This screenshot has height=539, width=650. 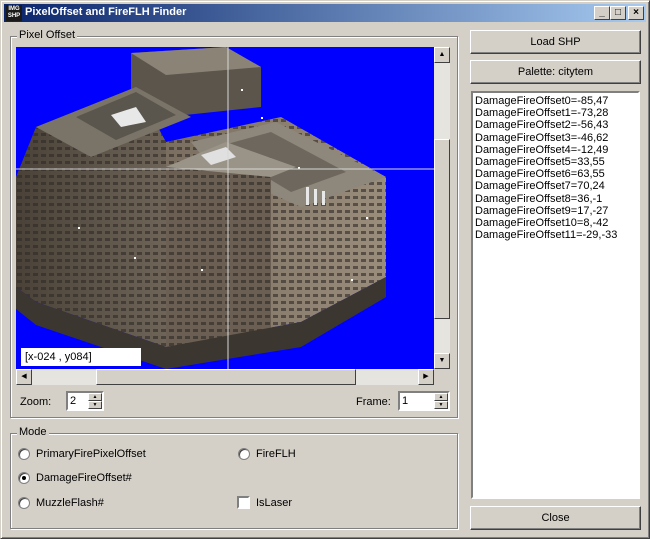 What do you see at coordinates (555, 72) in the screenshot?
I see `palette-button: Palette: citytem` at bounding box center [555, 72].